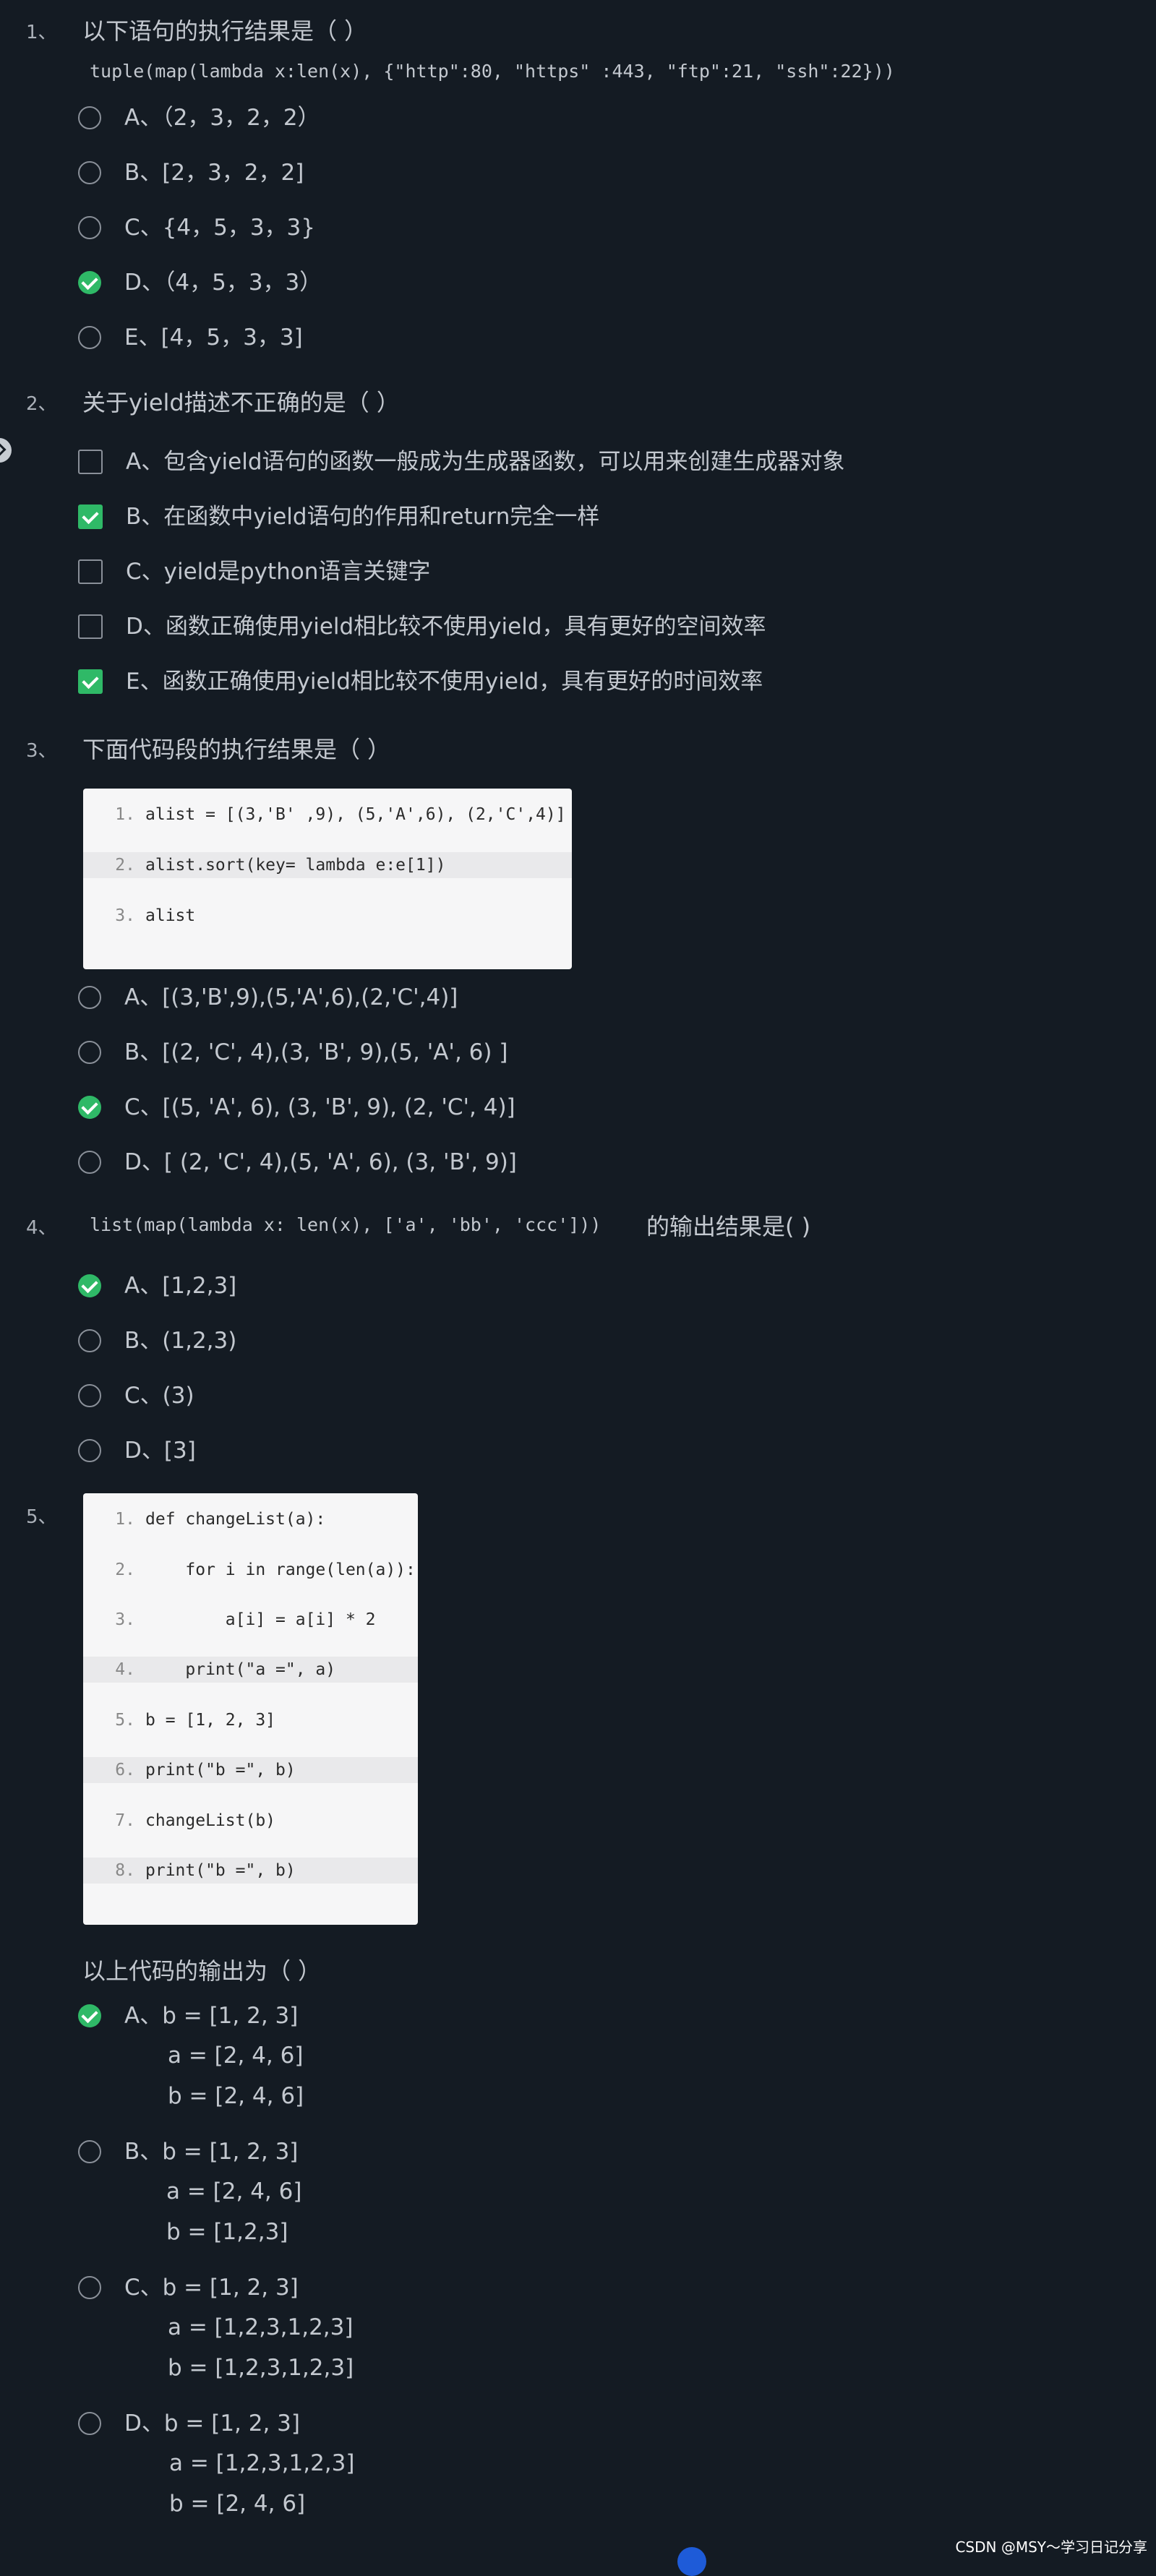 Image resolution: width=1156 pixels, height=2576 pixels. What do you see at coordinates (125, 866) in the screenshot?
I see `line-number: 2.` at bounding box center [125, 866].